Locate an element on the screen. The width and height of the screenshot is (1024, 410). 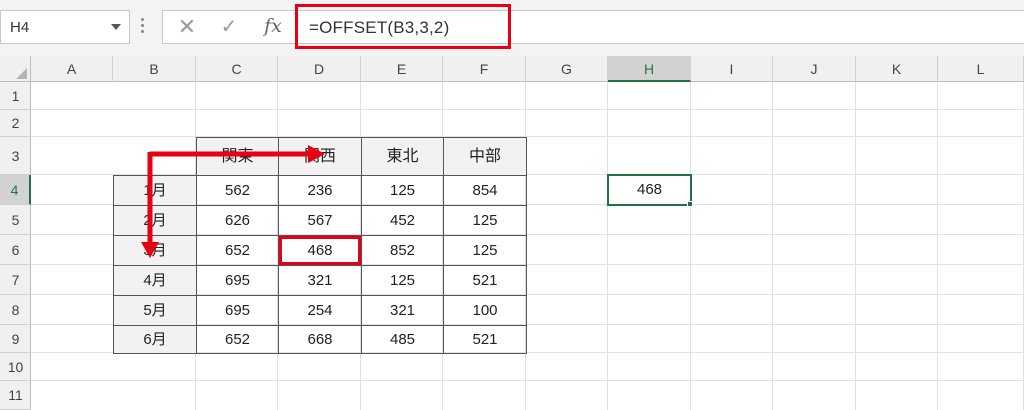
month-label-cell: 4月 is located at coordinates (155, 280).